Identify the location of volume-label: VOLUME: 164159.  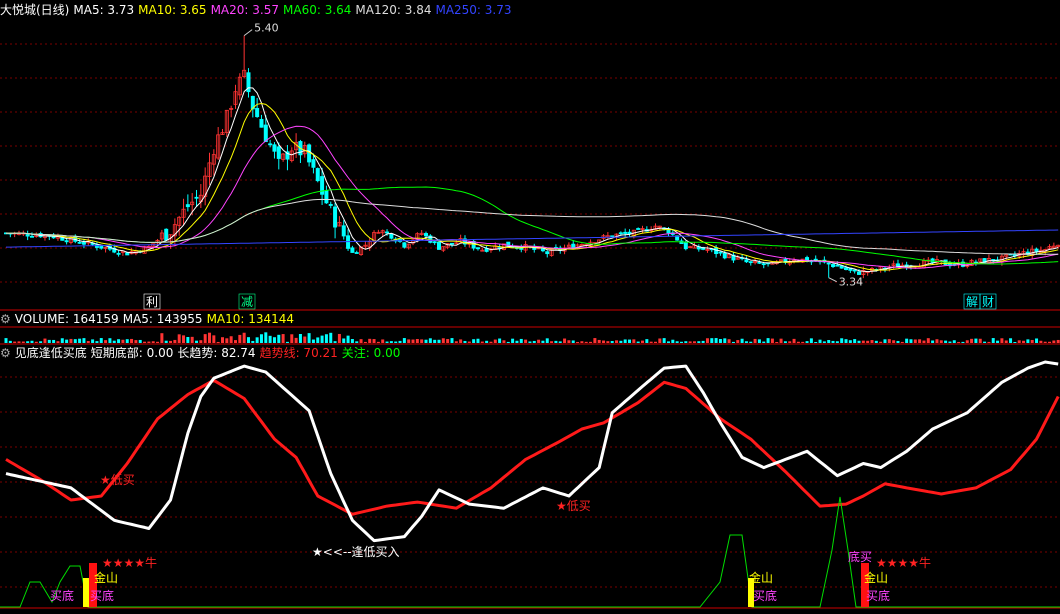
(66, 319).